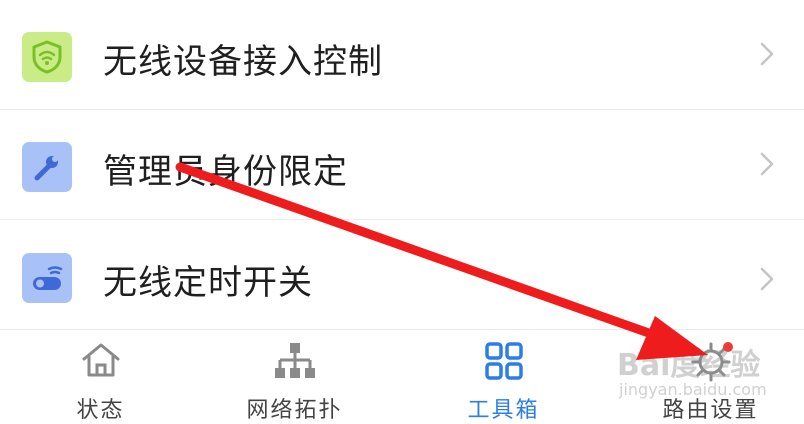 This screenshot has width=804, height=424. What do you see at coordinates (728, 347) in the screenshot?
I see `notification-dot` at bounding box center [728, 347].